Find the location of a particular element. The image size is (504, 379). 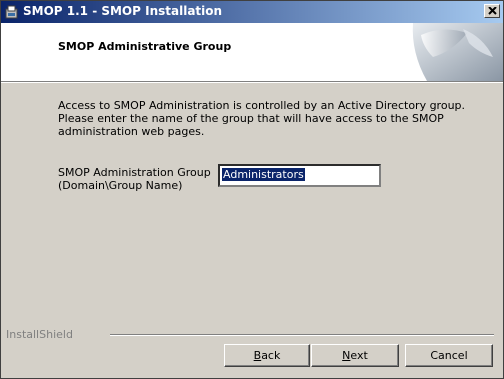

close-icon is located at coordinates (492, 11).